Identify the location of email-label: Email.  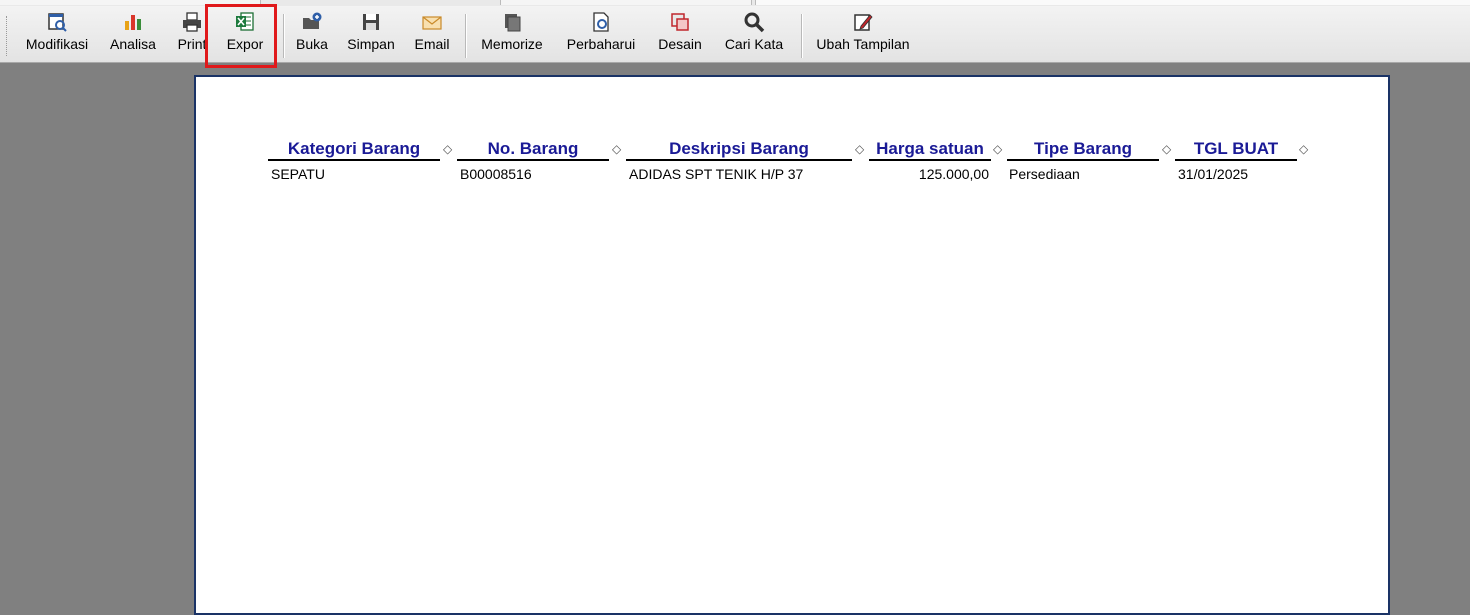
(432, 44).